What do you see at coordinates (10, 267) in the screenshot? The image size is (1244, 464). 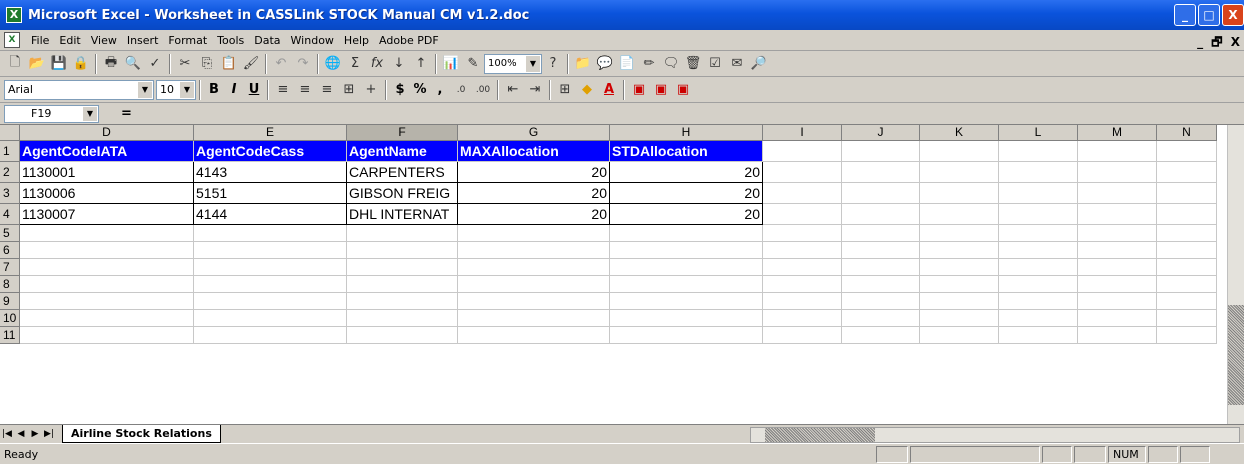 I see `row-header-7: 7` at bounding box center [10, 267].